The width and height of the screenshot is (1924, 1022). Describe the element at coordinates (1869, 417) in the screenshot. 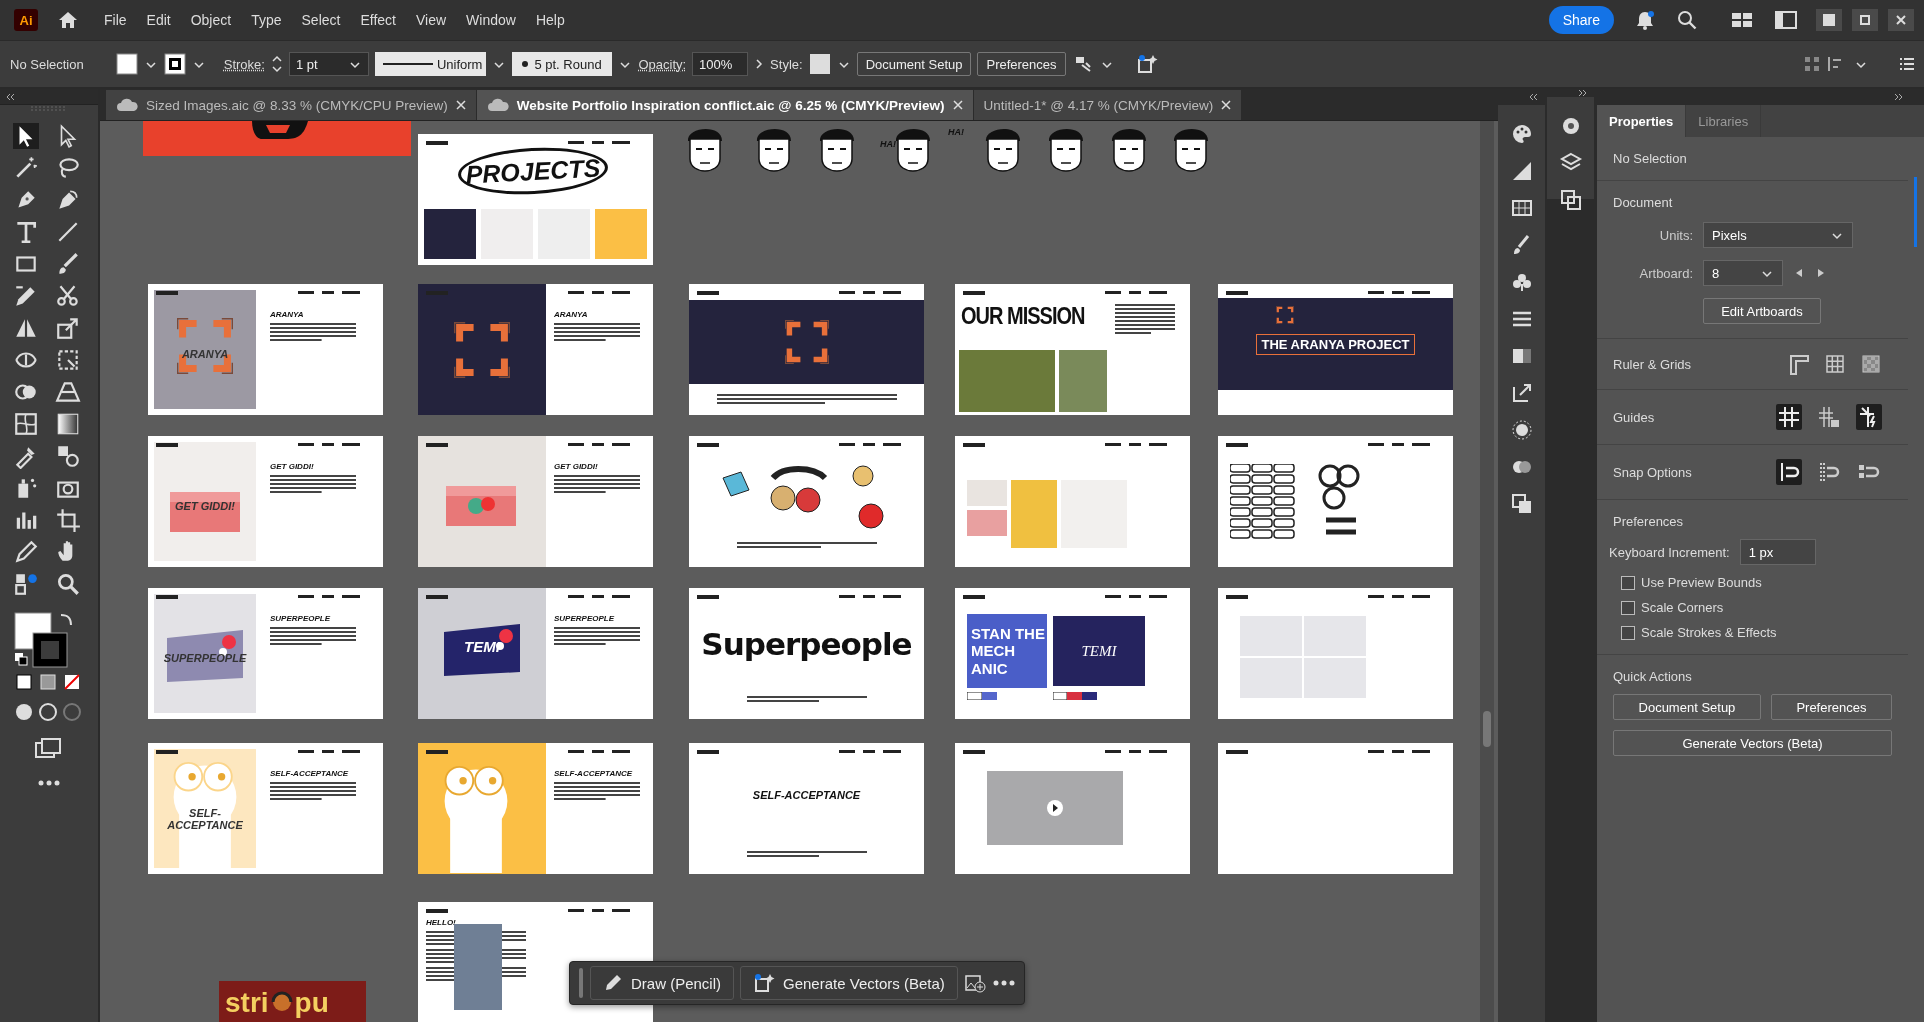

I see `smart-guides-icon` at that location.